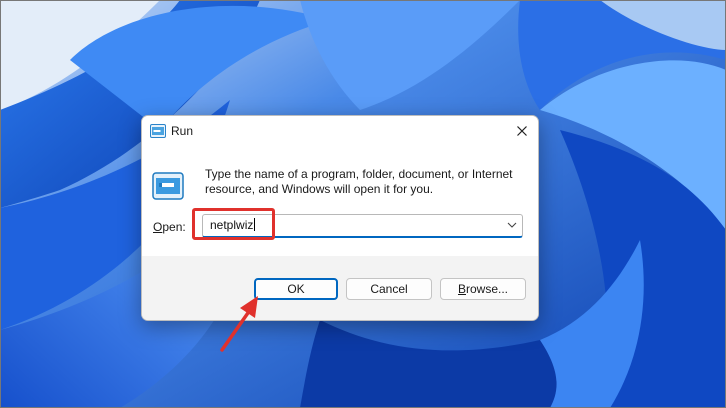  Describe the element at coordinates (389, 289) in the screenshot. I see `cancel-button: Cancel` at that location.